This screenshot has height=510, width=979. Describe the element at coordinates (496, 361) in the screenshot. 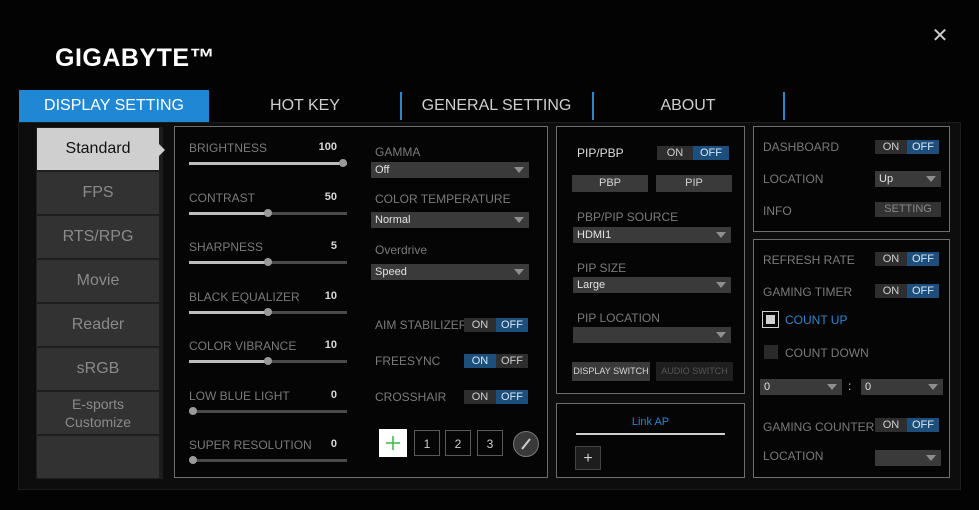

I see `freesync-toggle: ON OFF` at that location.